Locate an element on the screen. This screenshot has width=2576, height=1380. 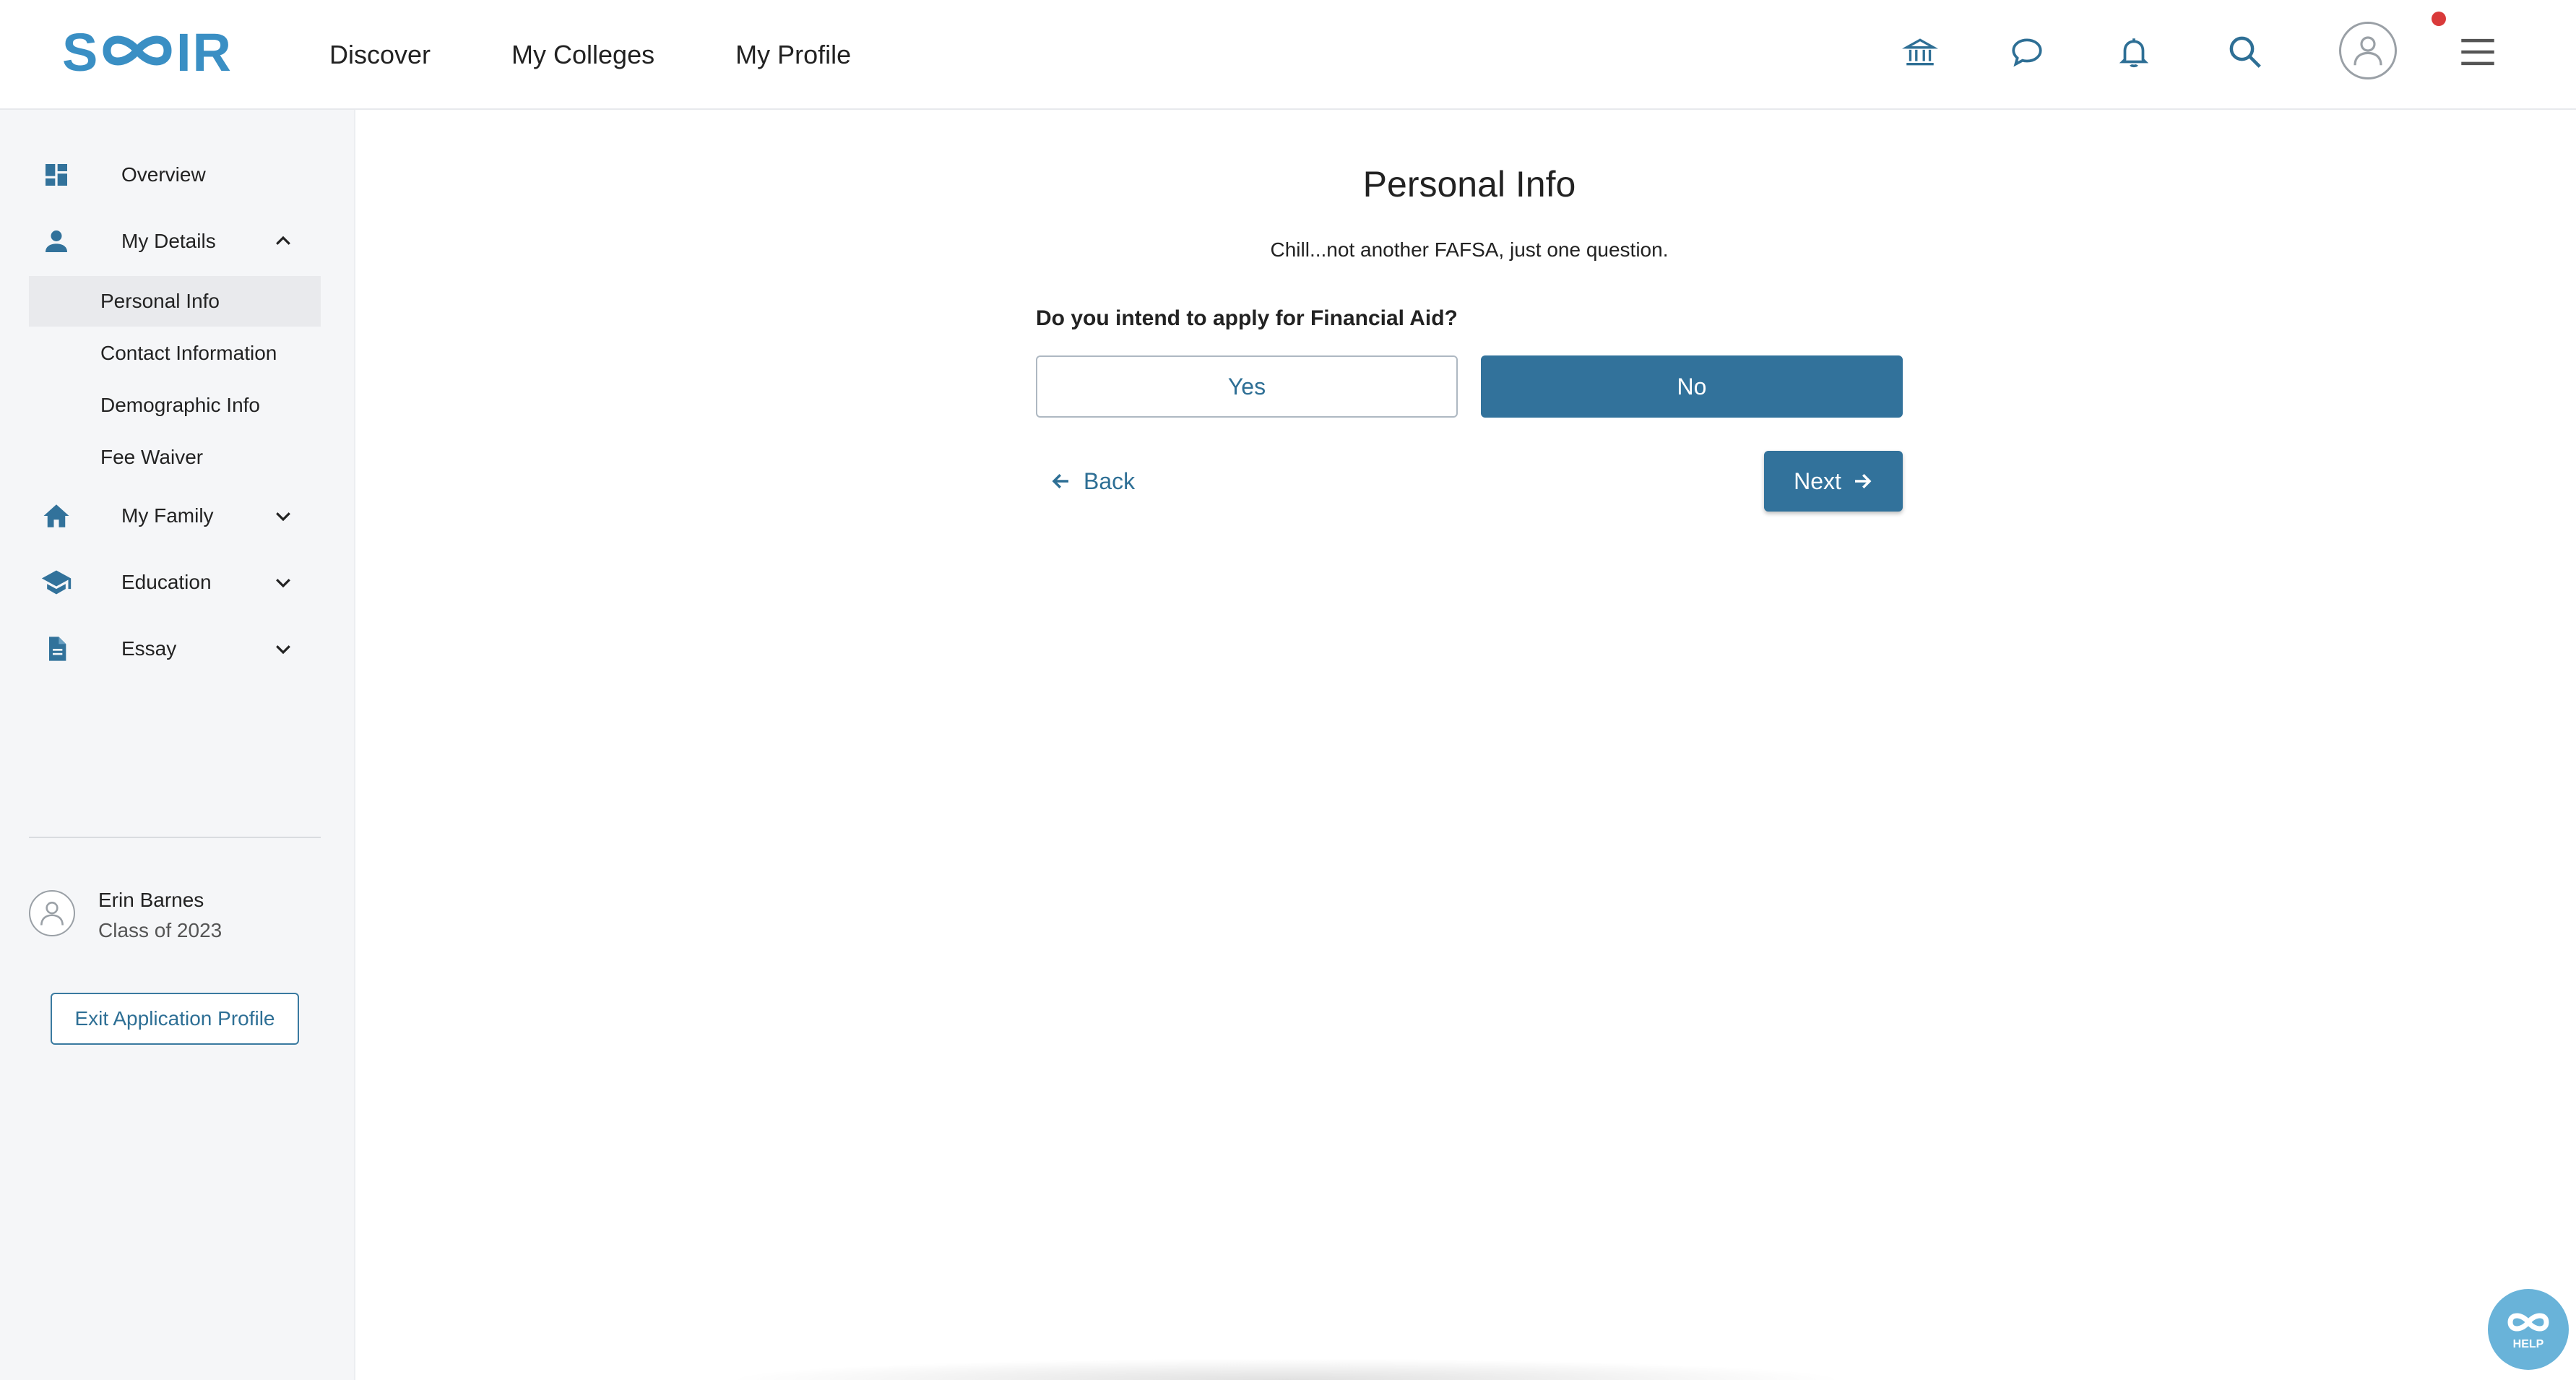
exit-application-profile-button: Exit Application Profile is located at coordinates (175, 1019).